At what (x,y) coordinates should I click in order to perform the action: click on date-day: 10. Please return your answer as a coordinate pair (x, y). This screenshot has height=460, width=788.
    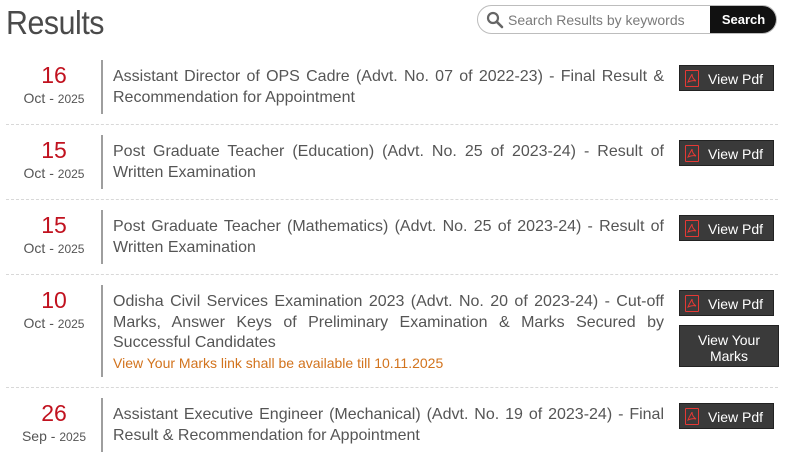
    Looking at the image, I should click on (54, 300).